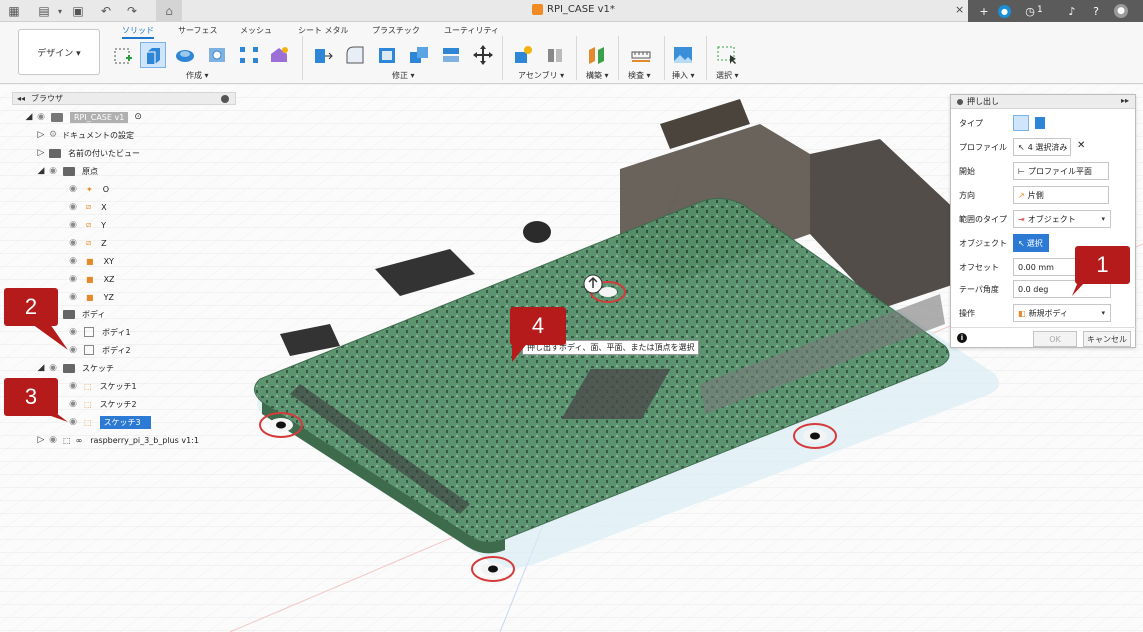  I want to click on callout-4: 4, so click(538, 326).